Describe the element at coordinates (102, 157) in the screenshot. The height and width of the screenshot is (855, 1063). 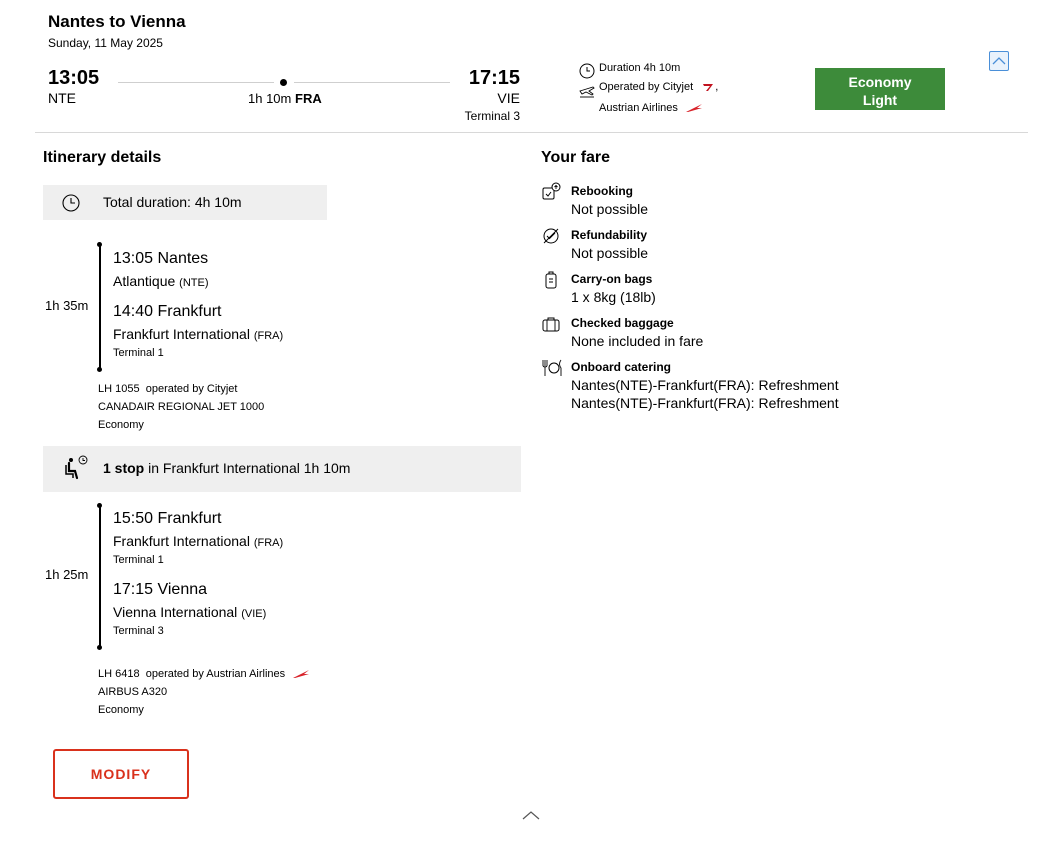
I see `itinerary-heading: Itinerary details` at that location.